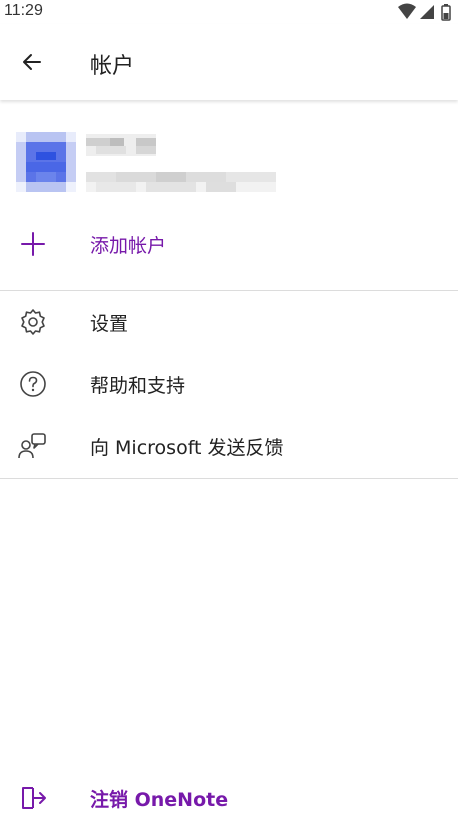 Image resolution: width=458 pixels, height=828 pixels. Describe the element at coordinates (33, 384) in the screenshot. I see `help-circle-icon` at that location.